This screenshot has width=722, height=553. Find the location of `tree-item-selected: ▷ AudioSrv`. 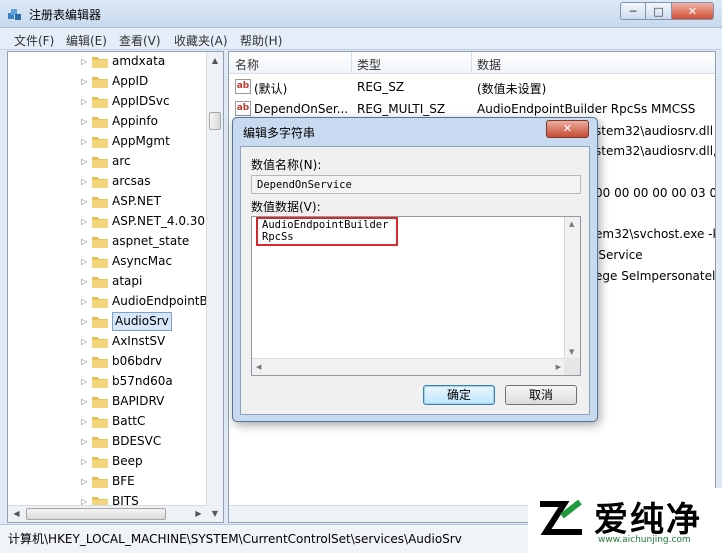

tree-item-selected: ▷ AudioSrv is located at coordinates (108, 322).